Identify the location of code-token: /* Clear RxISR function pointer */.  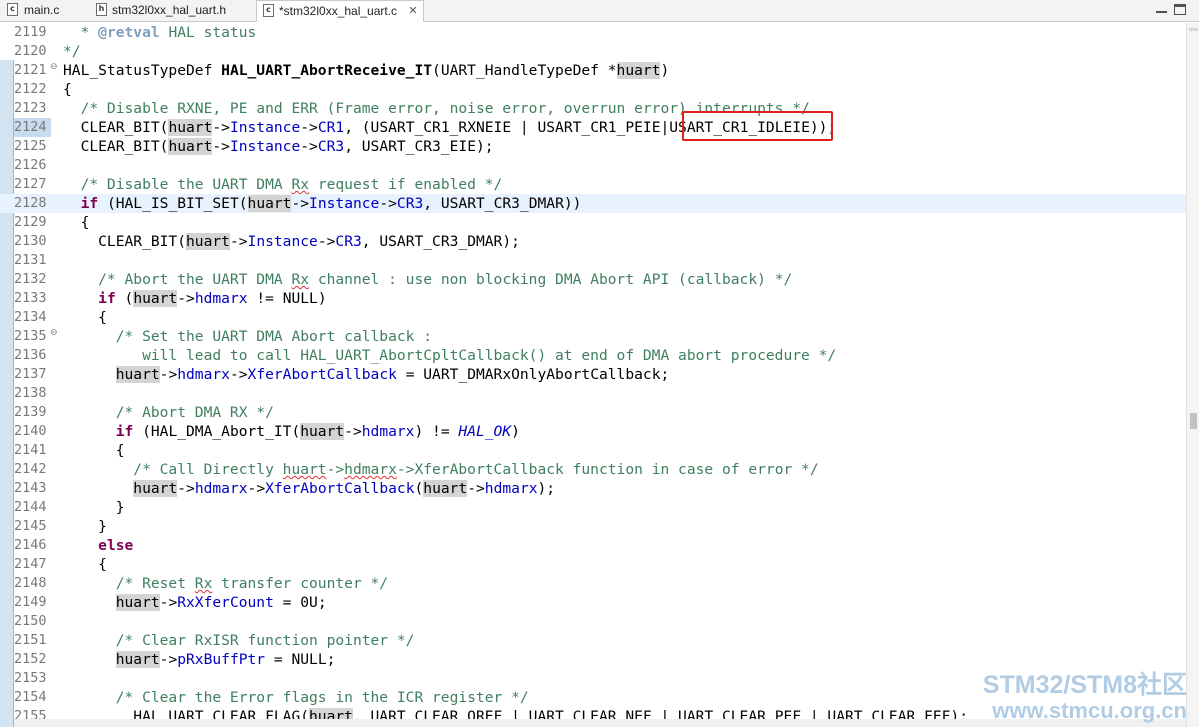
(239, 640).